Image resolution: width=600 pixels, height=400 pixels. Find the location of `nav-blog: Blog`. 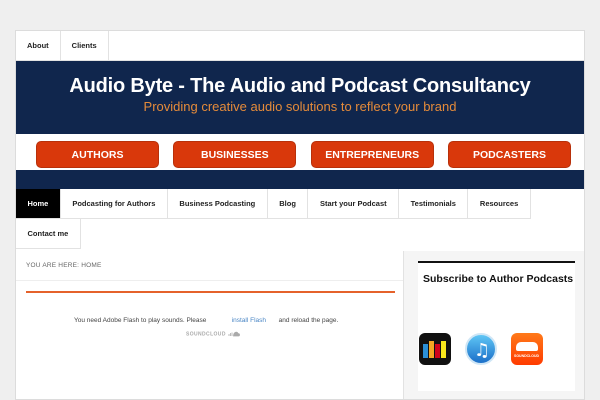

nav-blog: Blog is located at coordinates (288, 204).